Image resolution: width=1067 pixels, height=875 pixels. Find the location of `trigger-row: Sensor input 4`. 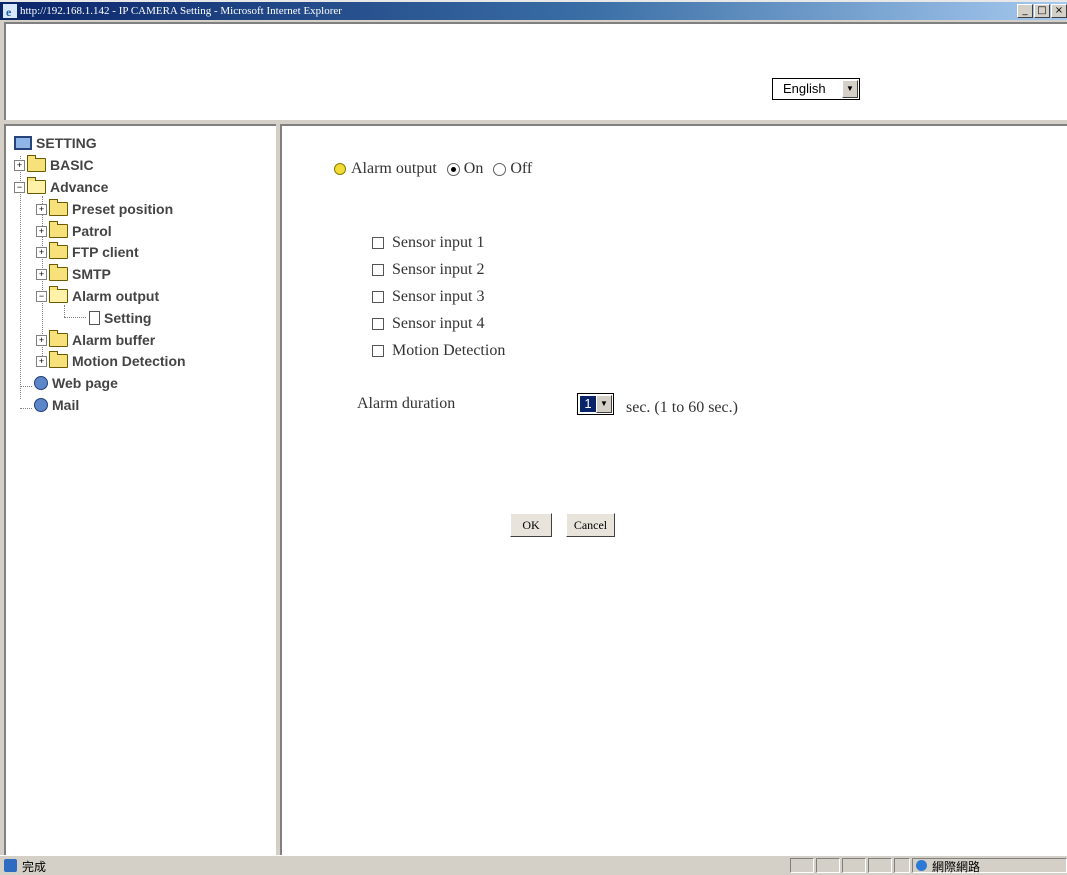

trigger-row: Sensor input 4 is located at coordinates (438, 323).